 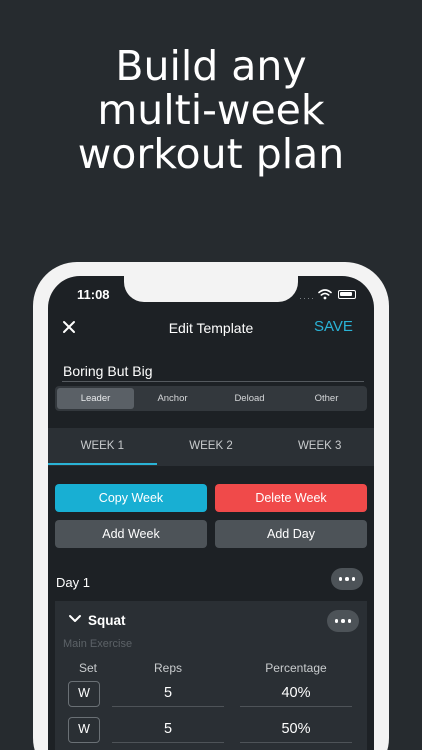 I want to click on template-type-segmented-control: Leader Anchor Deload Other, so click(x=211, y=398).